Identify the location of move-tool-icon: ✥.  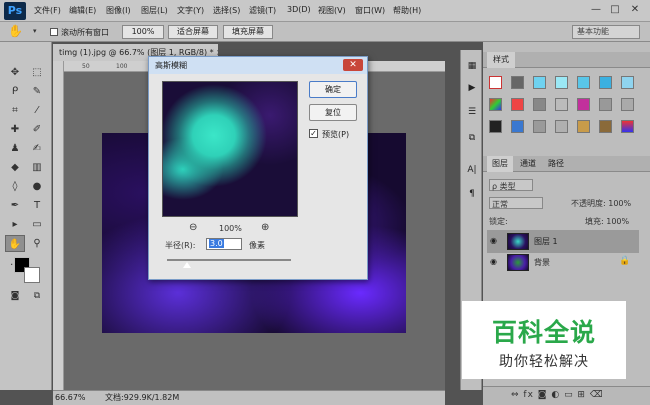
(15, 72).